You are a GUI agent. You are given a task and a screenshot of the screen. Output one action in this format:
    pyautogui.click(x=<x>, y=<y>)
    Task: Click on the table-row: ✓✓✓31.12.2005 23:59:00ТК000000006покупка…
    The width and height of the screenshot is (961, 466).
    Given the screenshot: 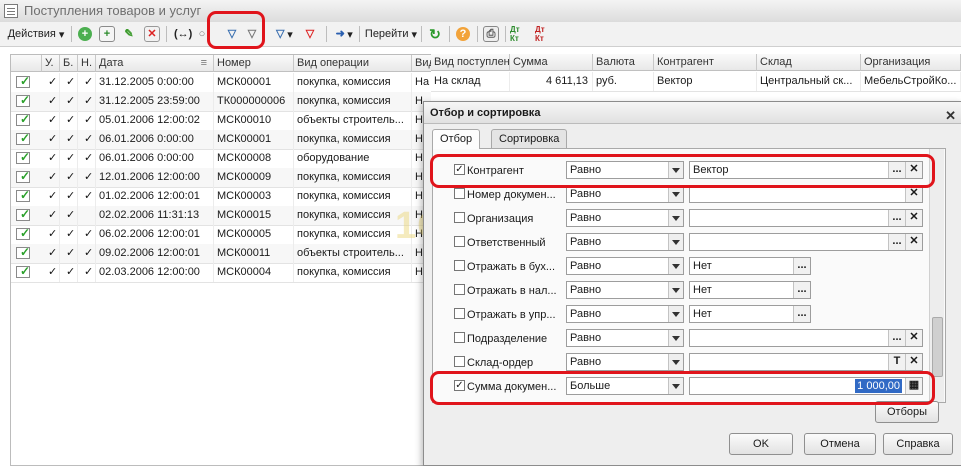 What is the action you would take?
    pyautogui.click(x=221, y=102)
    